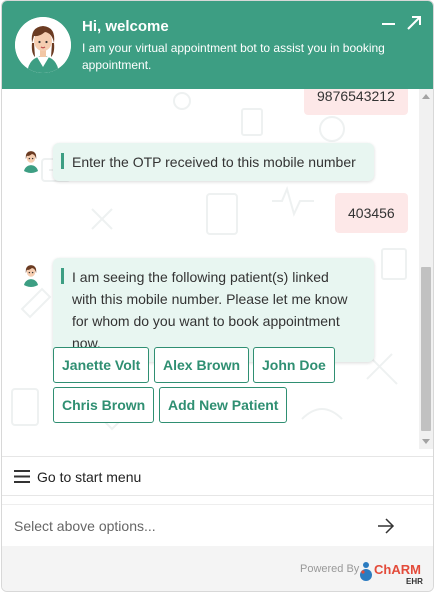 The width and height of the screenshot is (435, 593). I want to click on option-button-alex-brown: Alex Brown, so click(202, 365).